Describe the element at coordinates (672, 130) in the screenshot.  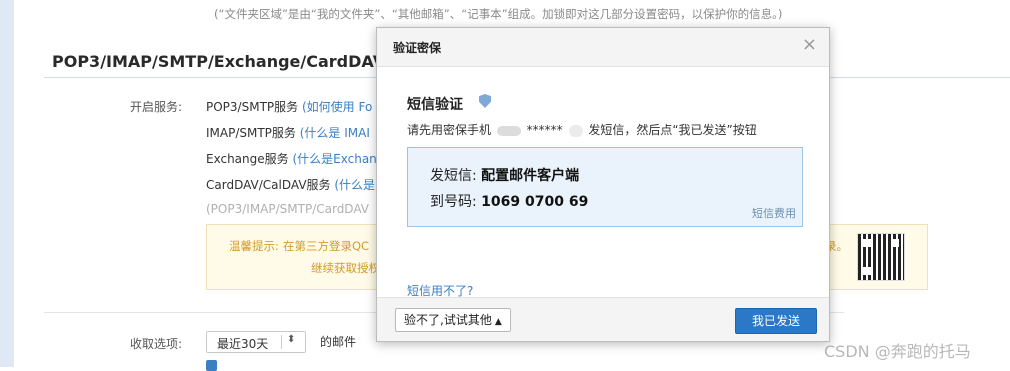
I see `instruction-suffix: 发短信，然后点“我已发送”按钮` at that location.